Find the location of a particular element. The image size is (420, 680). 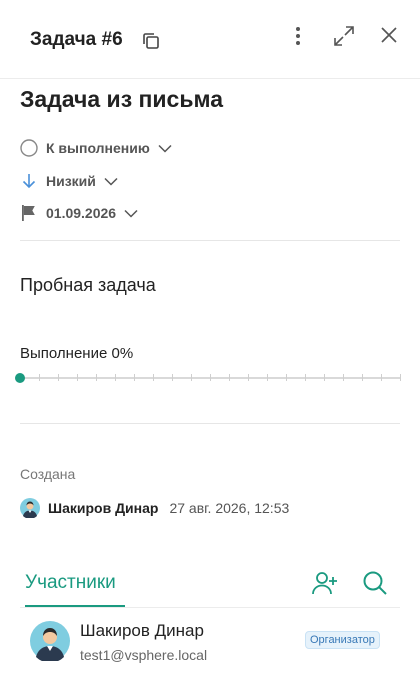

flag-icon is located at coordinates (29, 213).